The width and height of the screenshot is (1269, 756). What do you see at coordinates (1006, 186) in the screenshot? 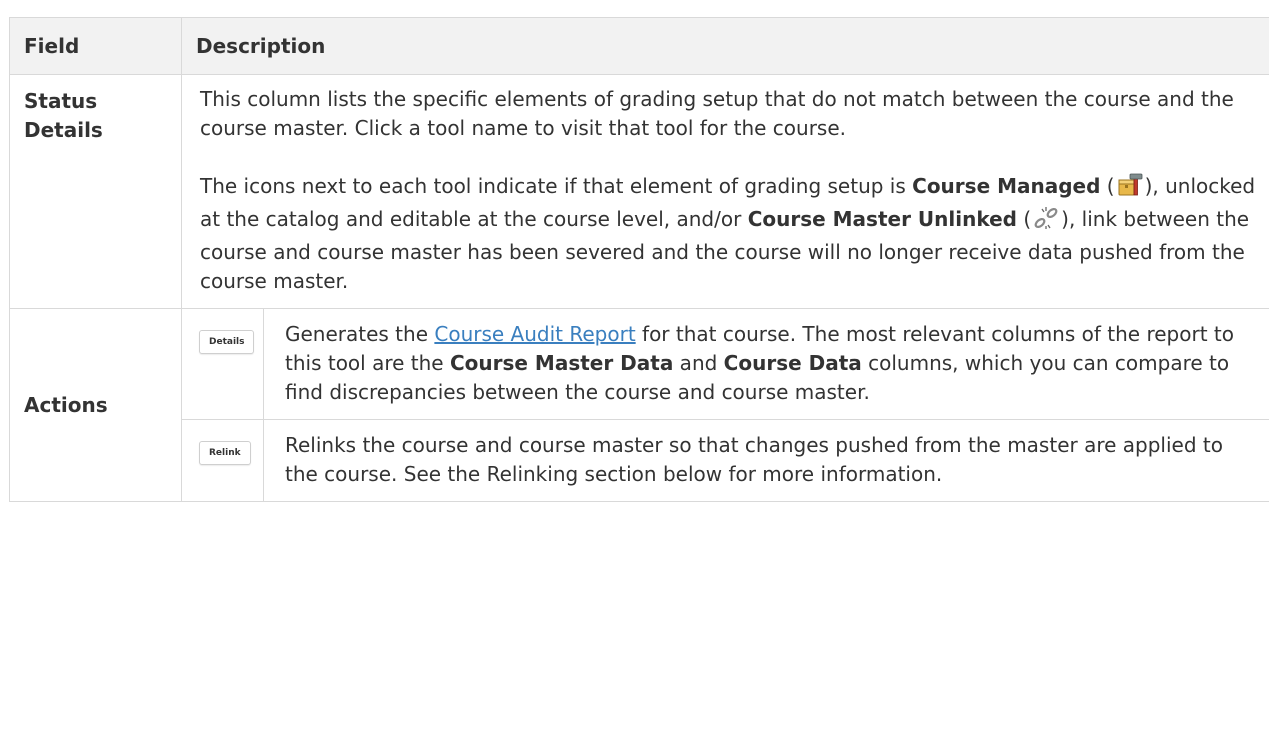
I see `course-managed-term: Course Managed` at bounding box center [1006, 186].